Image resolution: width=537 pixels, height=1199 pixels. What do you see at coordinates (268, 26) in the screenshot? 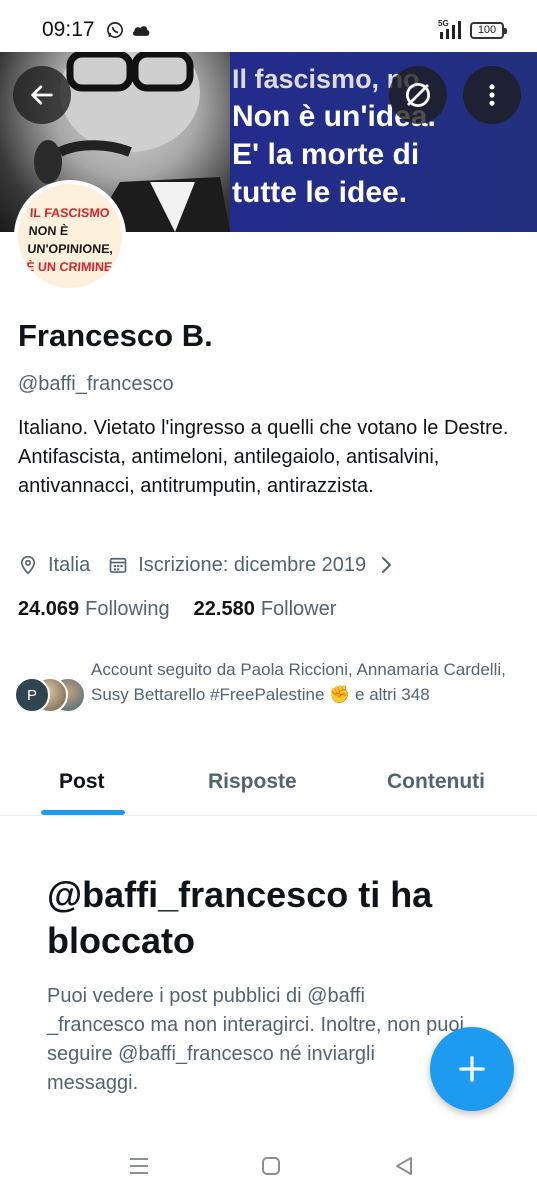
I see `status-bar: 09:17 5G 100` at bounding box center [268, 26].